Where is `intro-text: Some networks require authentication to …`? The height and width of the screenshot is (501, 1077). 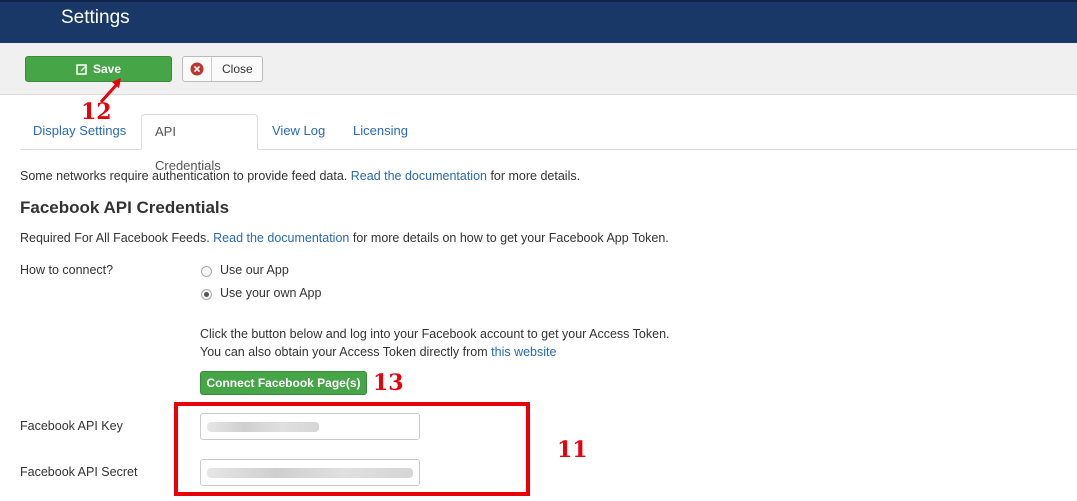
intro-text: Some networks require authentication to … is located at coordinates (300, 176).